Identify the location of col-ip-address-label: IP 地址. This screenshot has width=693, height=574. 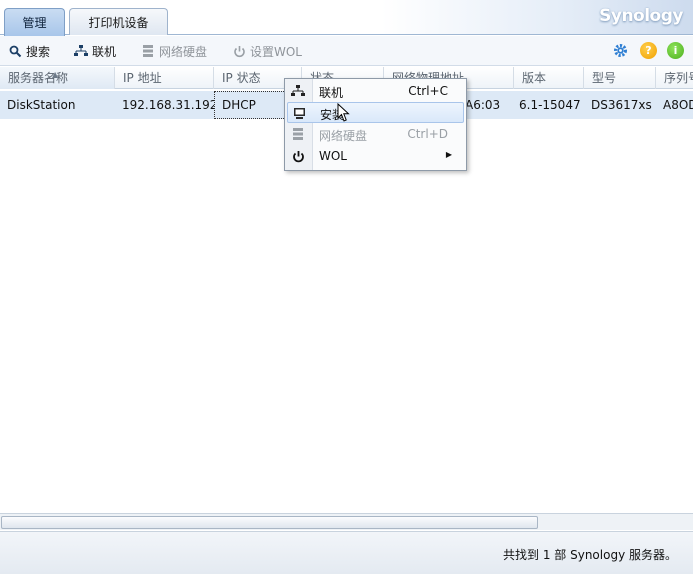
(142, 78).